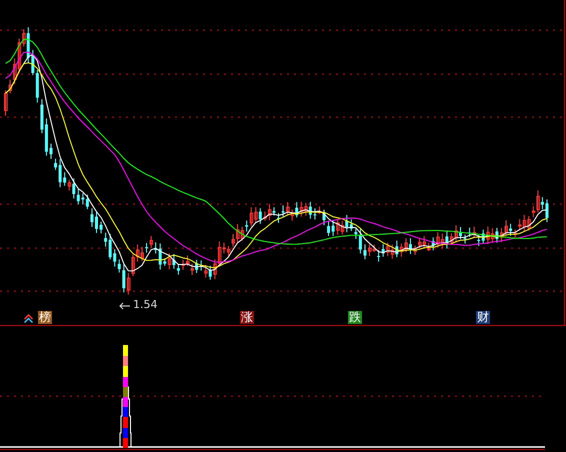  I want to click on low-price-label: 1.54, so click(145, 304).